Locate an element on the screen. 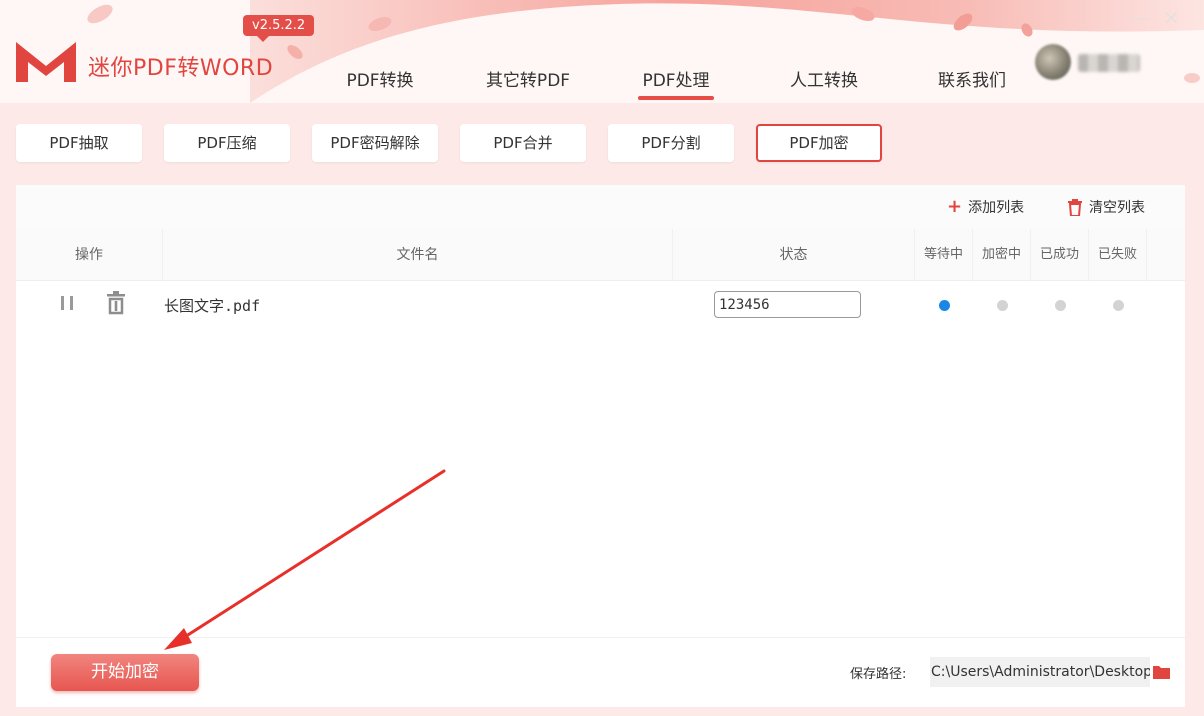  table-row: 长图文字.pdf is located at coordinates (600, 305).